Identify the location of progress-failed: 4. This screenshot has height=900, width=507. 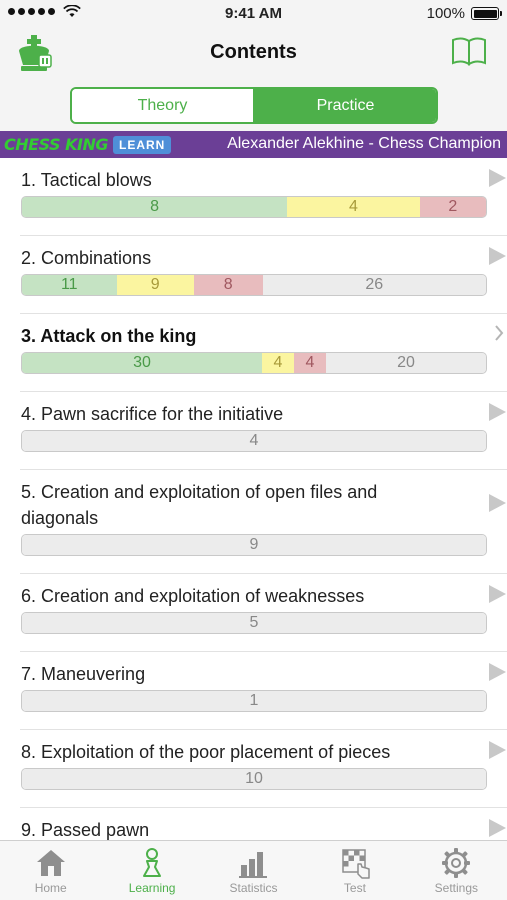
(310, 363).